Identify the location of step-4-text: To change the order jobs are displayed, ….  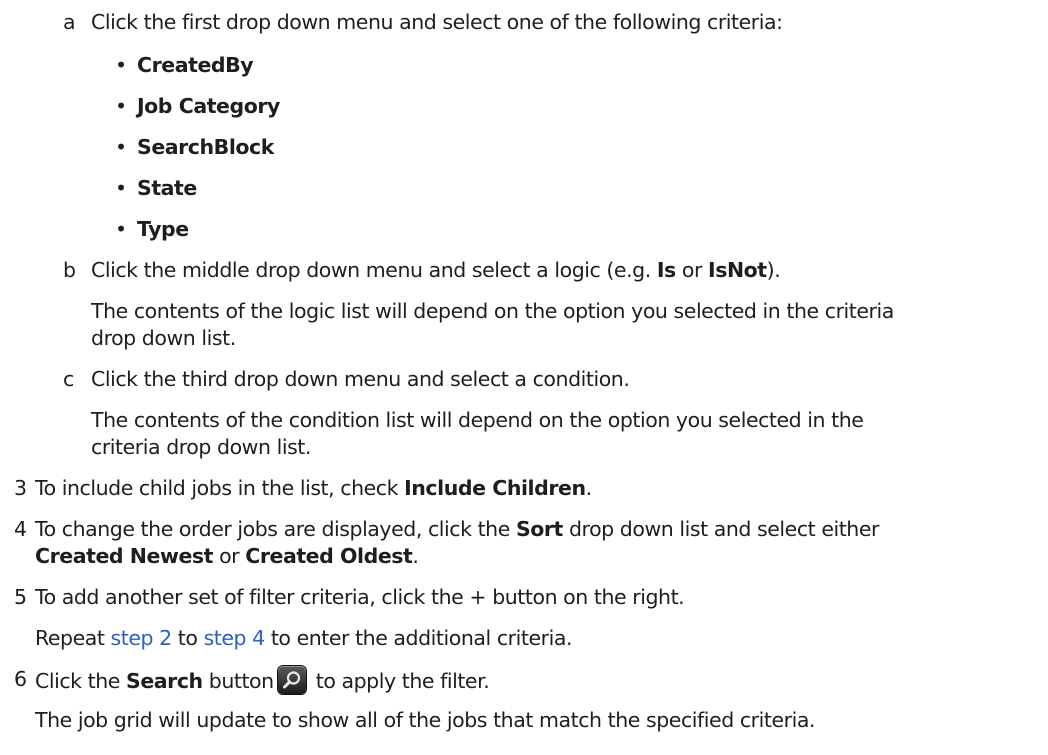
(457, 529).